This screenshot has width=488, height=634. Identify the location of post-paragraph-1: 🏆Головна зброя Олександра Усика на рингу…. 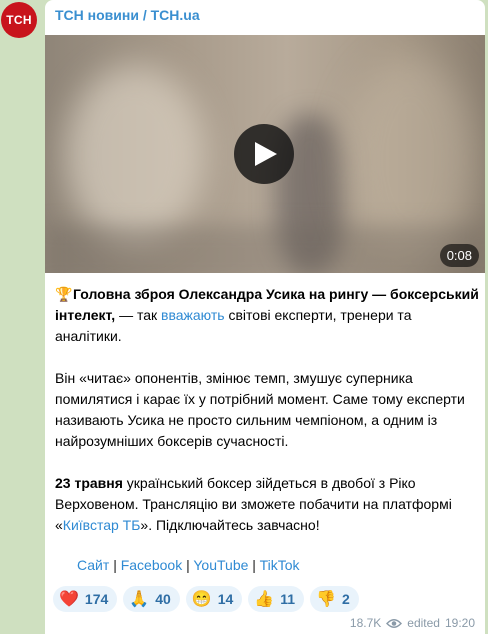
(267, 315).